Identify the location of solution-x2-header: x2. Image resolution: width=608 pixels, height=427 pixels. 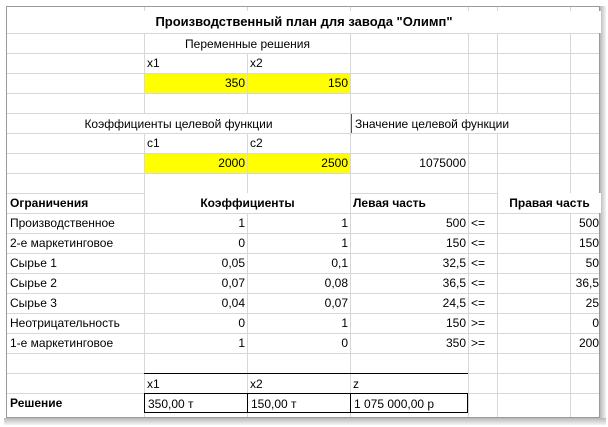
(298, 383).